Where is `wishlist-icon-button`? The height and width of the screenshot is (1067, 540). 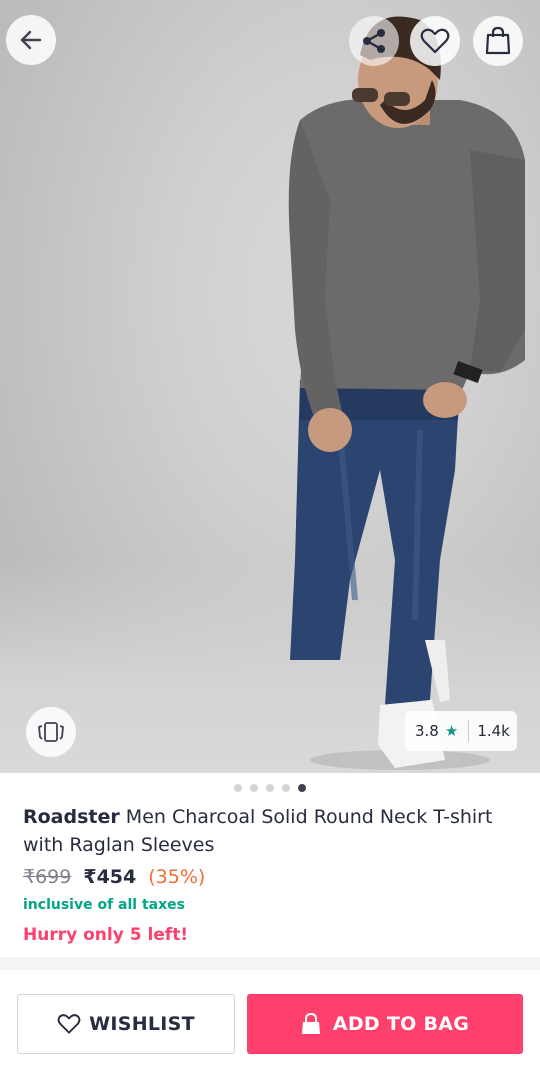
wishlist-icon-button is located at coordinates (435, 41).